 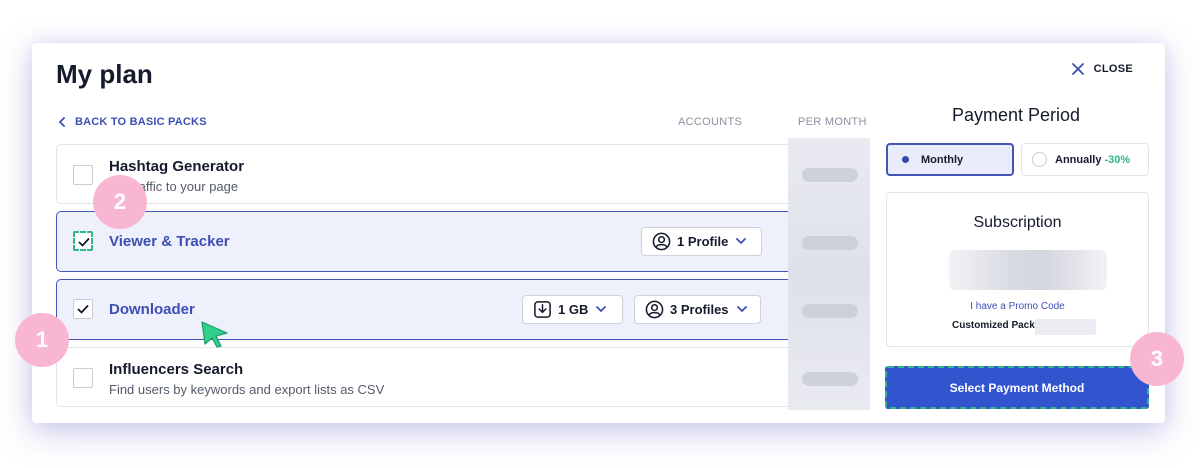 I want to click on promo-code-link: I have a Promo Code, so click(x=1017, y=306).